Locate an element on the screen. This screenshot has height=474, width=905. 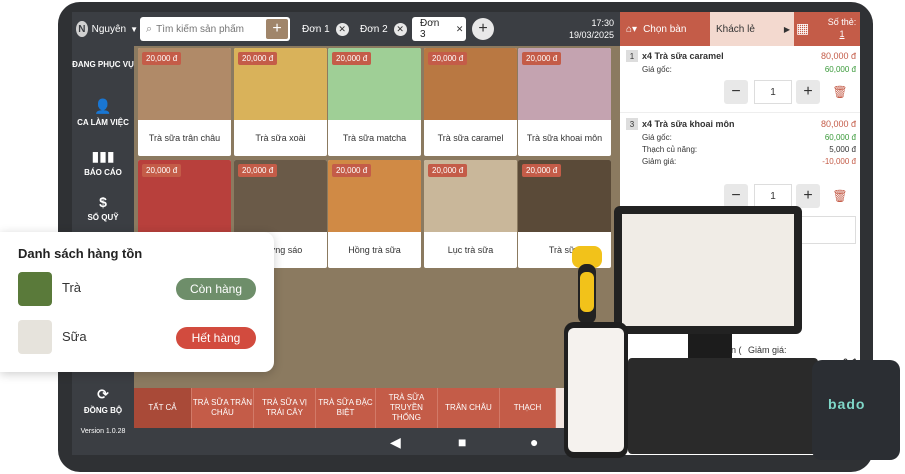
tab-order-3: Đơn 3 ✕ is located at coordinates (439, 29).